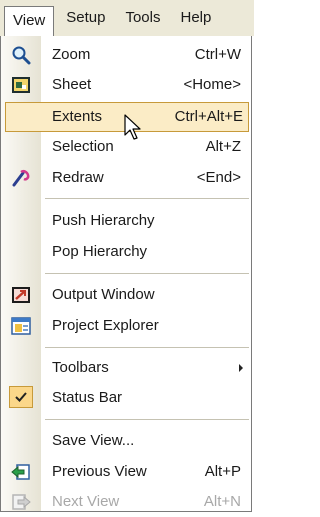 Image resolution: width=320 pixels, height=517 pixels. I want to click on menu-item-previous-view: Previous View Alt+P, so click(126, 472).